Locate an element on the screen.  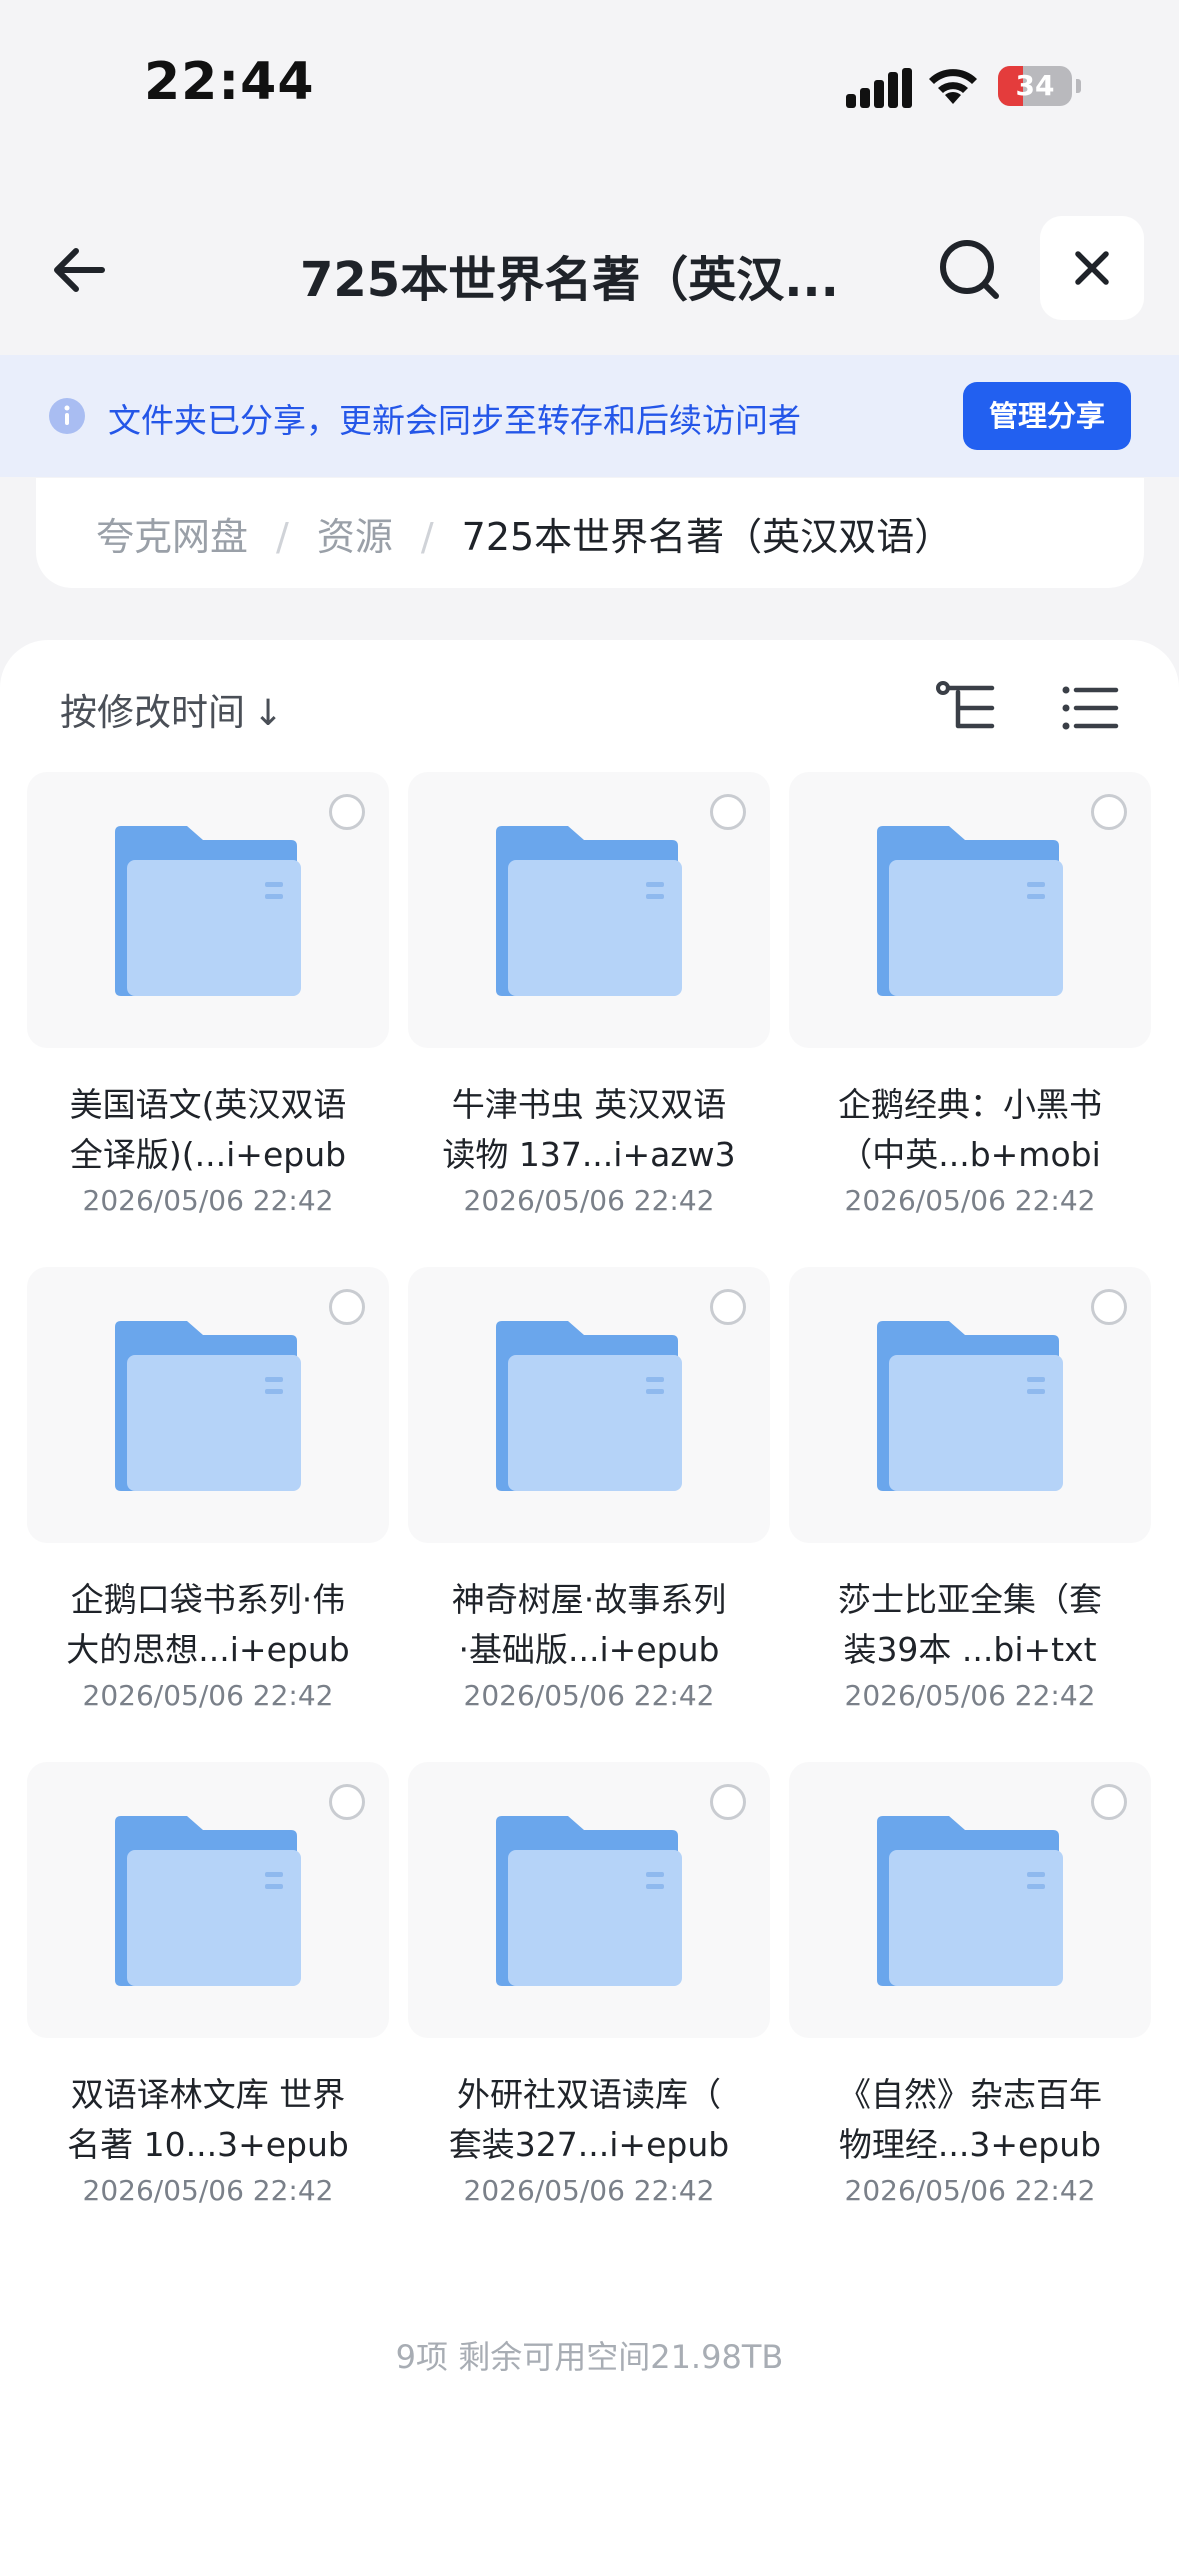
storage-info: 9项 剩余可用空间21.98TB is located at coordinates (589, 2357).